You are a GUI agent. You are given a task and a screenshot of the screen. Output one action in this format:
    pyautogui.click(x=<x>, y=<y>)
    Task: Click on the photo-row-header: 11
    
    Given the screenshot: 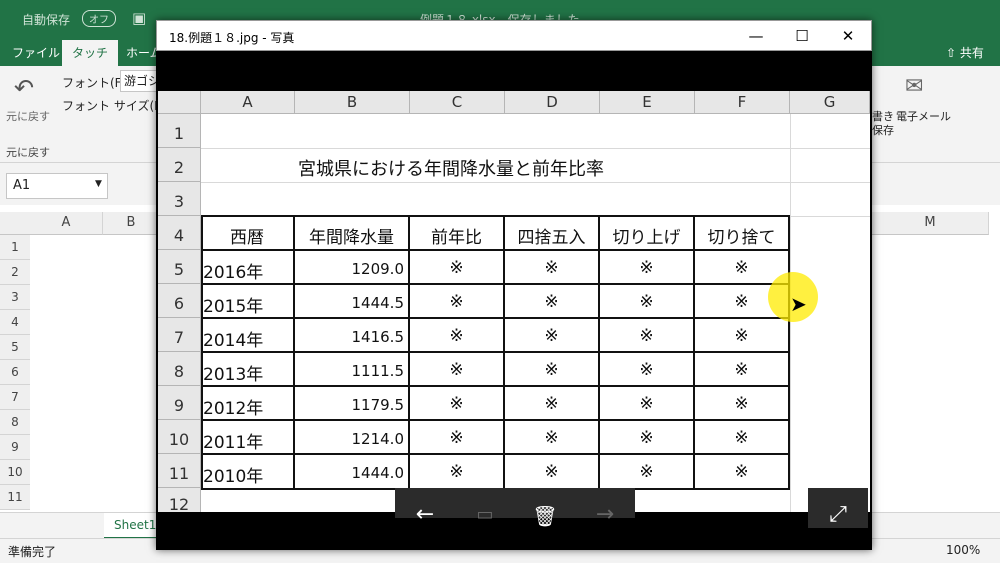 What is the action you would take?
    pyautogui.click(x=179, y=471)
    